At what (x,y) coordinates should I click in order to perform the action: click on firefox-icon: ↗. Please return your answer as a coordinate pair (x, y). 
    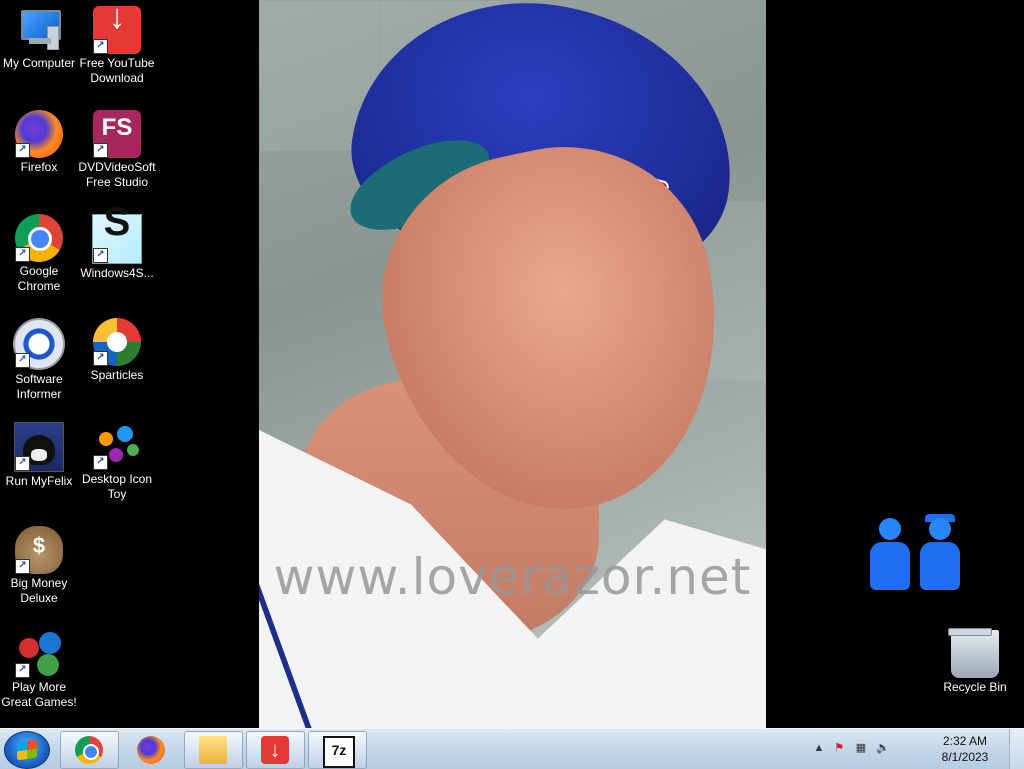
    Looking at the image, I should click on (39, 134).